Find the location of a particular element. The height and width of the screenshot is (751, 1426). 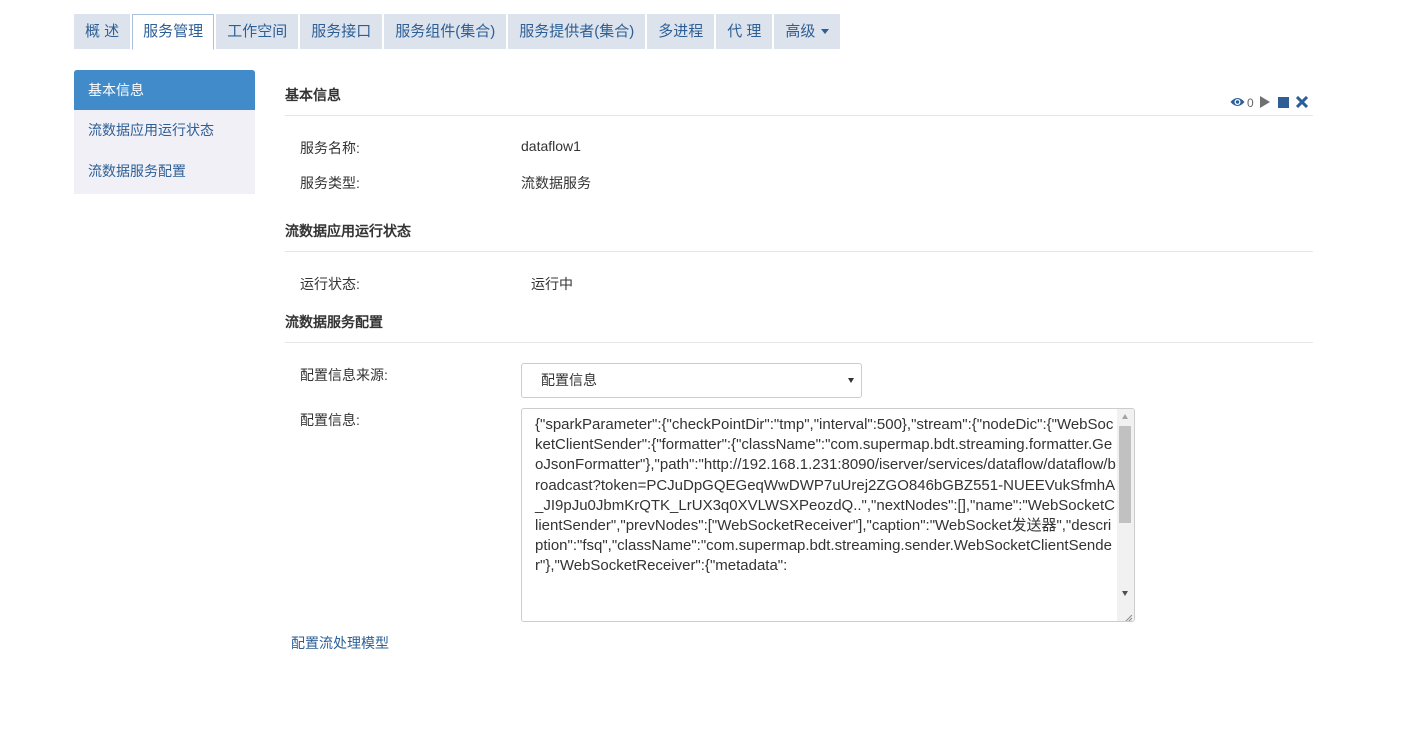

tab-service-components: 服务组件(集合) is located at coordinates (445, 31).